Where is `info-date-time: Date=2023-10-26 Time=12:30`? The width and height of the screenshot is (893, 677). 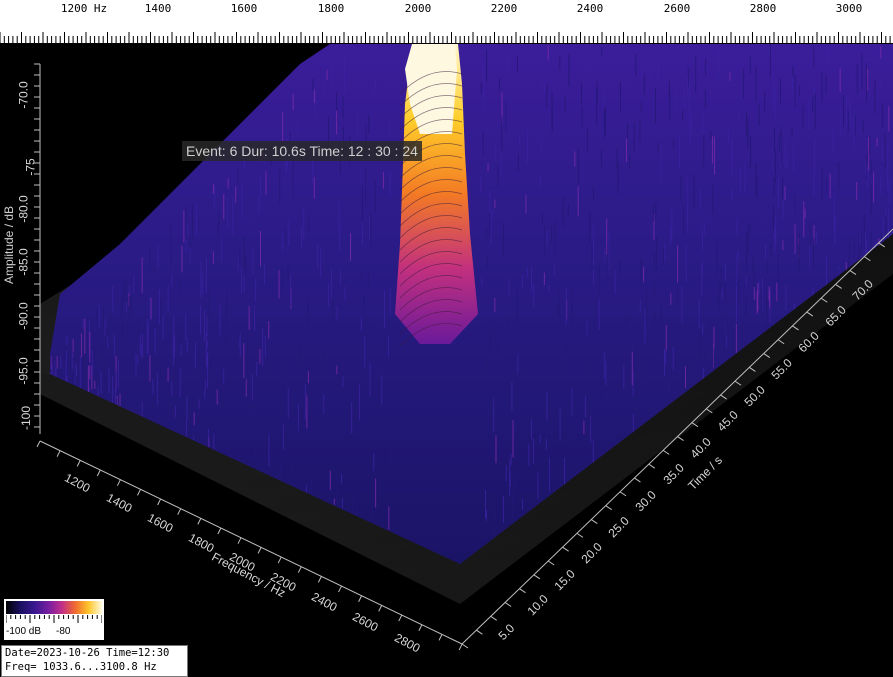 info-date-time: Date=2023-10-26 Time=12:30 is located at coordinates (87, 653).